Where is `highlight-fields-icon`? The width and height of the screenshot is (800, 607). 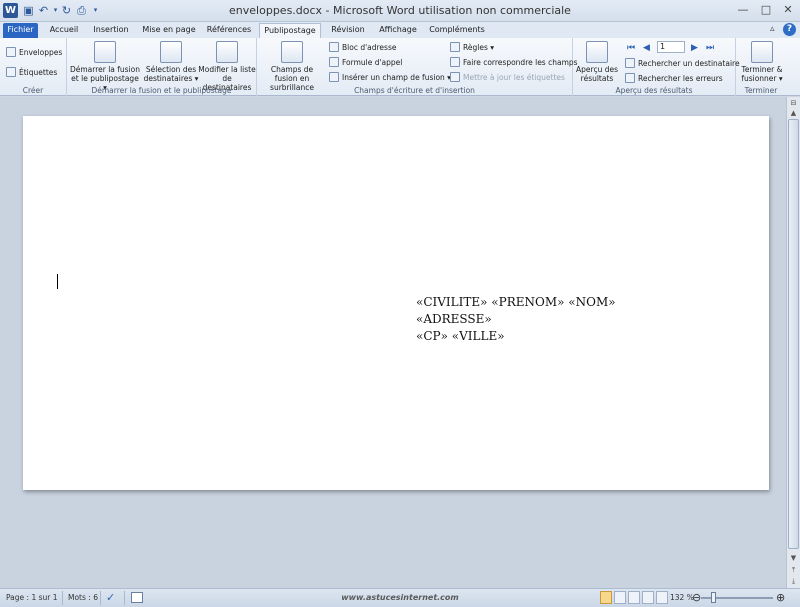
highlight-fields-icon is located at coordinates (292, 52).